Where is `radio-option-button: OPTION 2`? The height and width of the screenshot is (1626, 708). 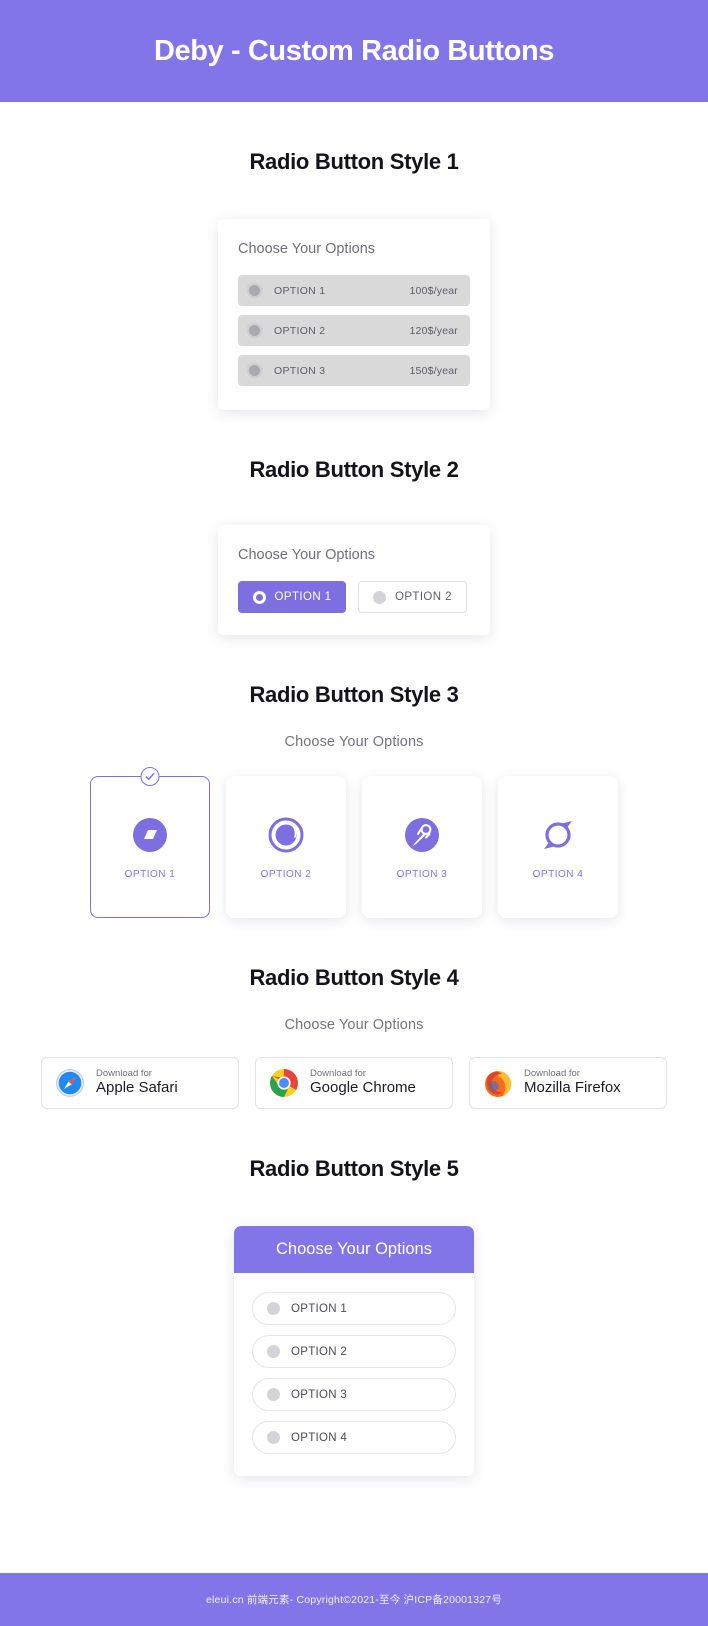 radio-option-button: OPTION 2 is located at coordinates (412, 597).